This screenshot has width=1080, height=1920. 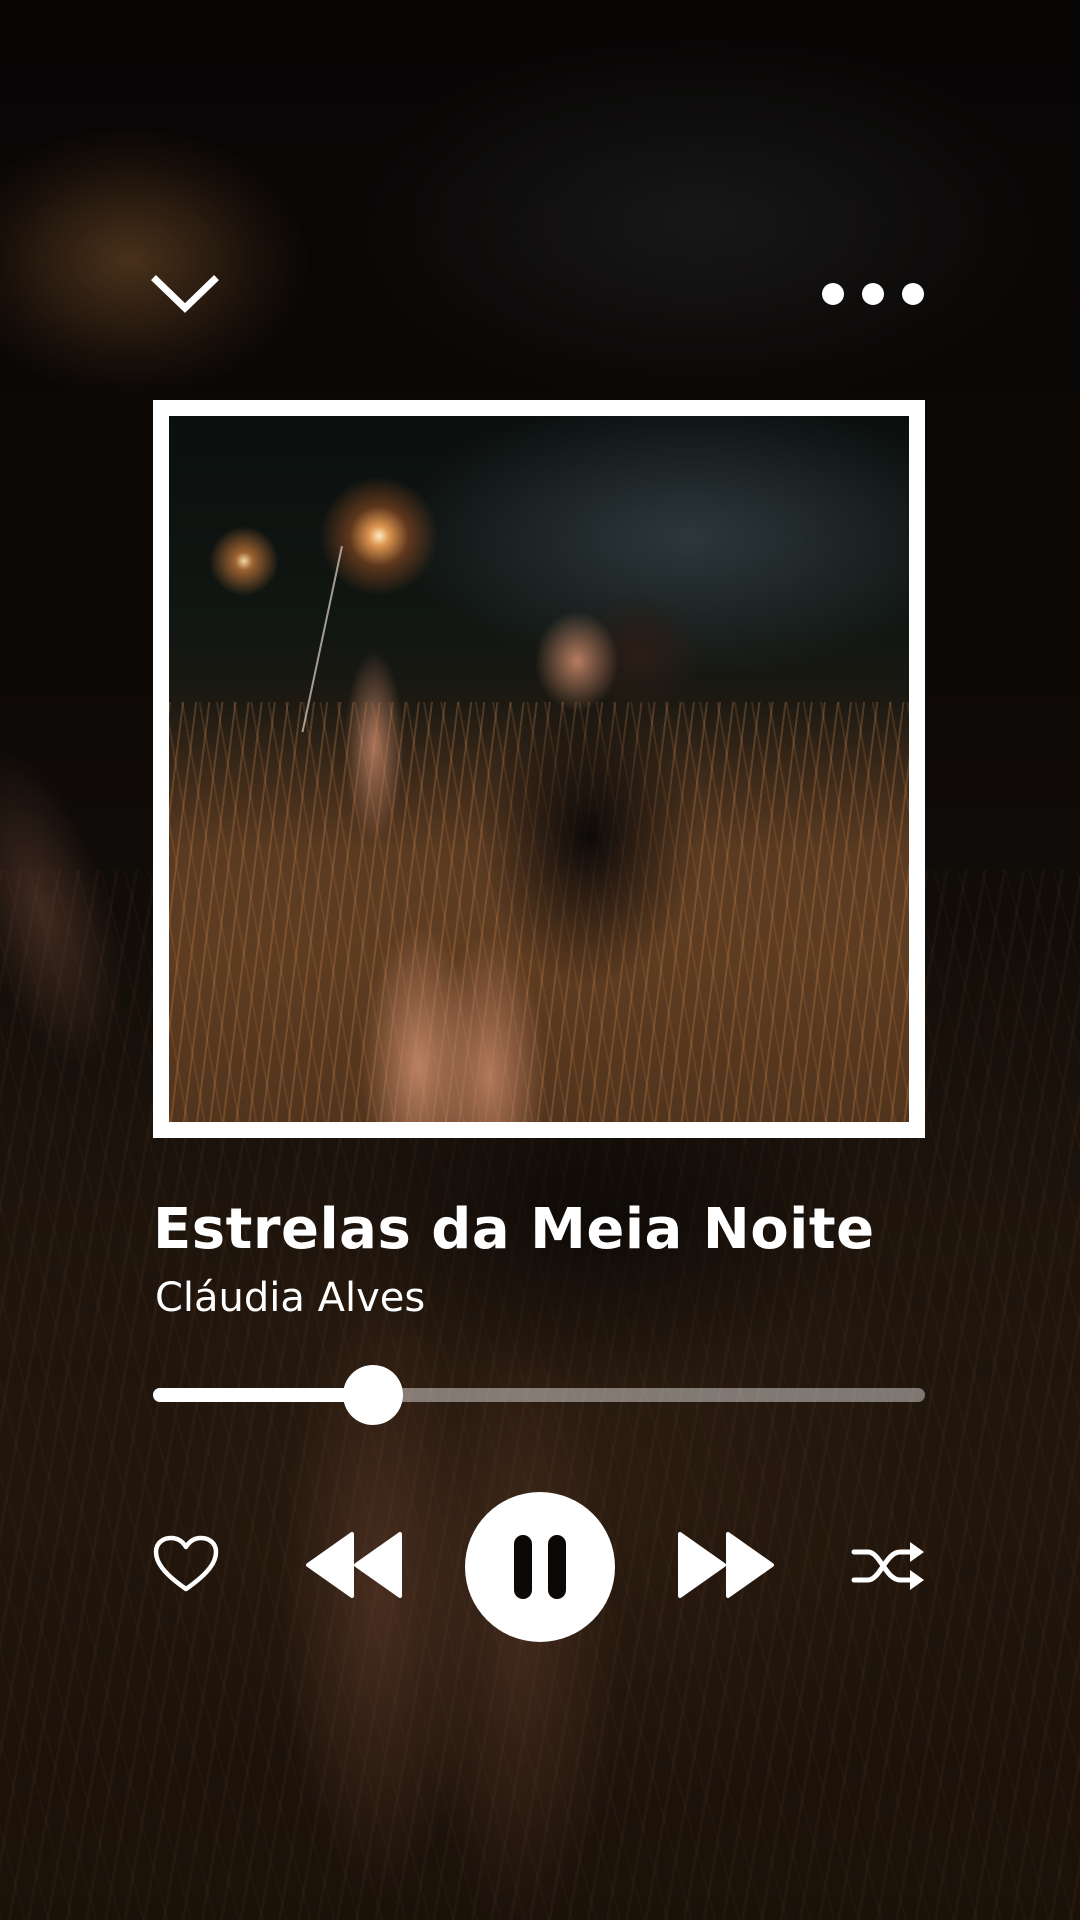 I want to click on play-pause-button, so click(x=540, y=1567).